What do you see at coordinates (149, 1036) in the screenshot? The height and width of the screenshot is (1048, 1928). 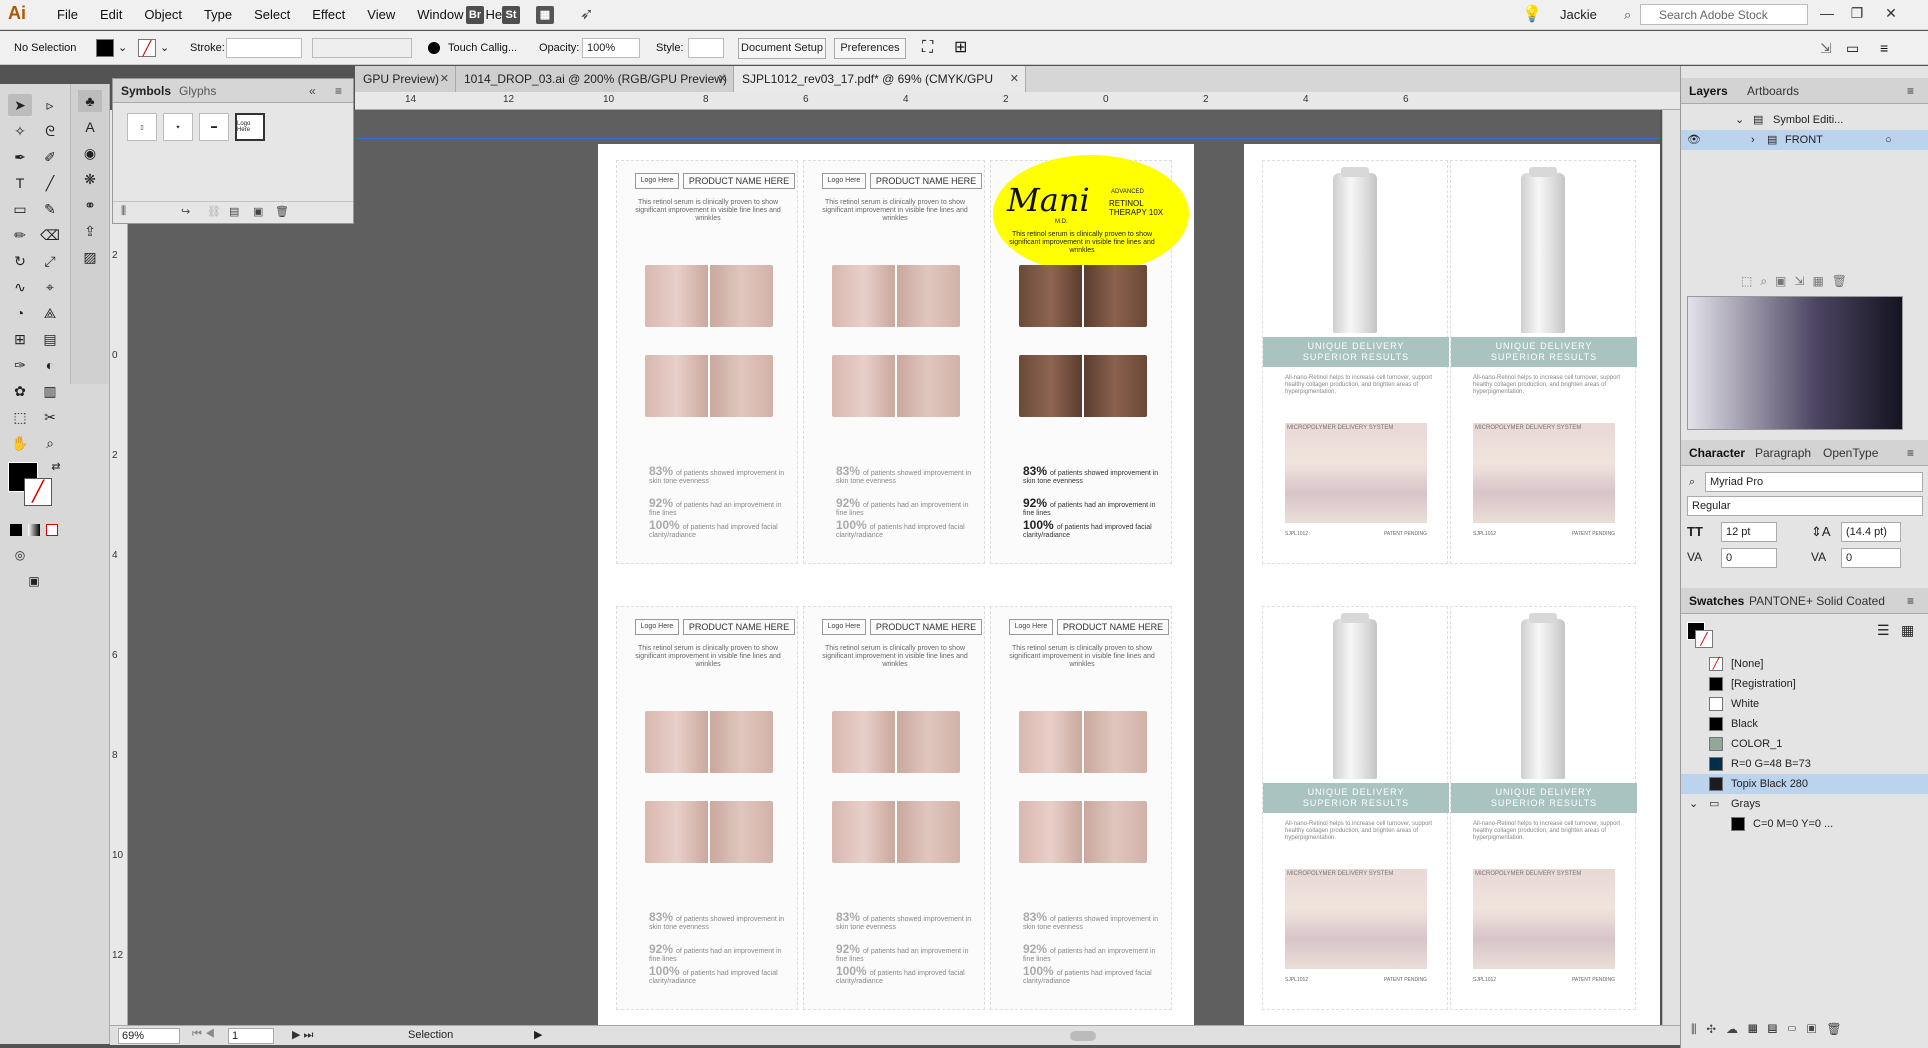 I see `zoom-field: 69%` at bounding box center [149, 1036].